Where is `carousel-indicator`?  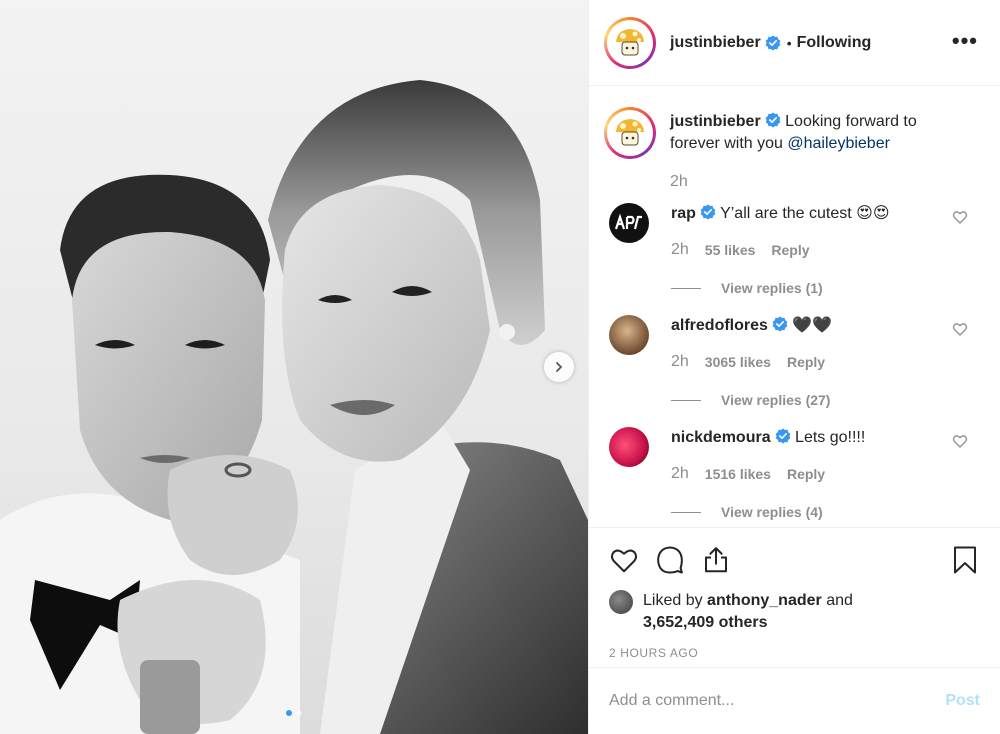 carousel-indicator is located at coordinates (294, 713).